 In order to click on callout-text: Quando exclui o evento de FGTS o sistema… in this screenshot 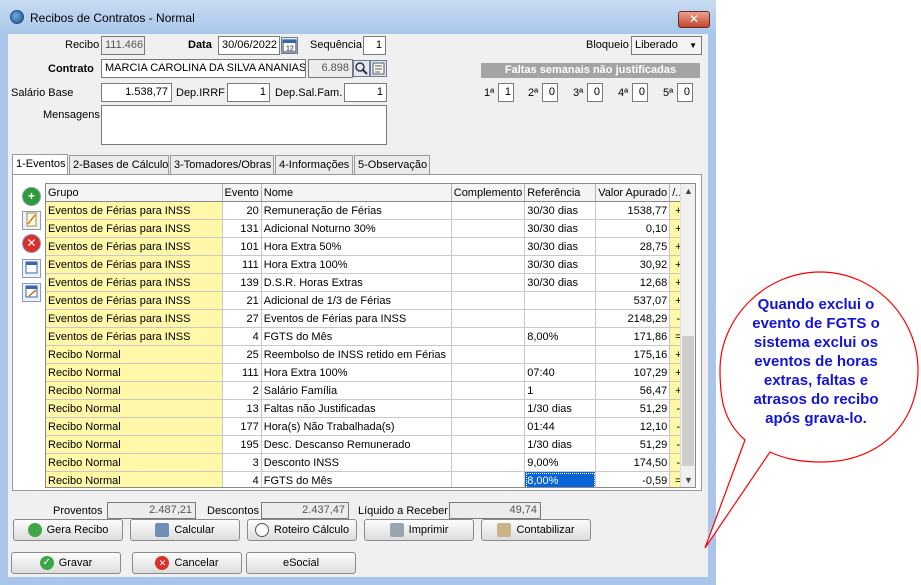, I will do `click(816, 361)`.